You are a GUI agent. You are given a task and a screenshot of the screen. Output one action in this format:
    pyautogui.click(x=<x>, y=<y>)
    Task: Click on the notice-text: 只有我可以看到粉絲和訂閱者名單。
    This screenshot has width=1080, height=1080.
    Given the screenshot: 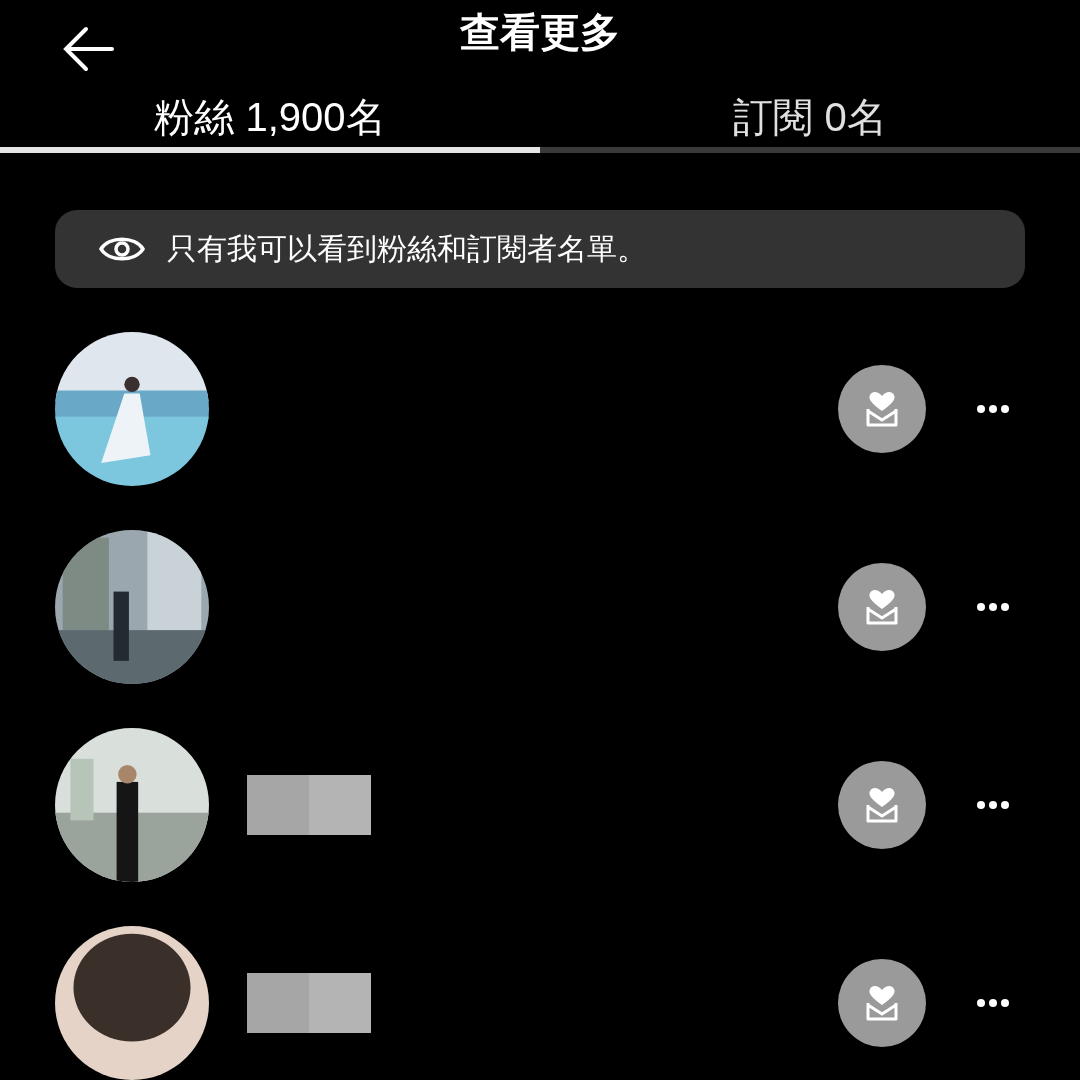 What is the action you would take?
    pyautogui.click(x=407, y=249)
    